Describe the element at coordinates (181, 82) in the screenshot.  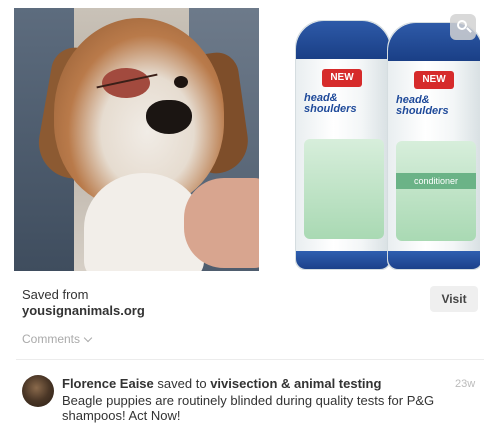
I see `dog-eye` at that location.